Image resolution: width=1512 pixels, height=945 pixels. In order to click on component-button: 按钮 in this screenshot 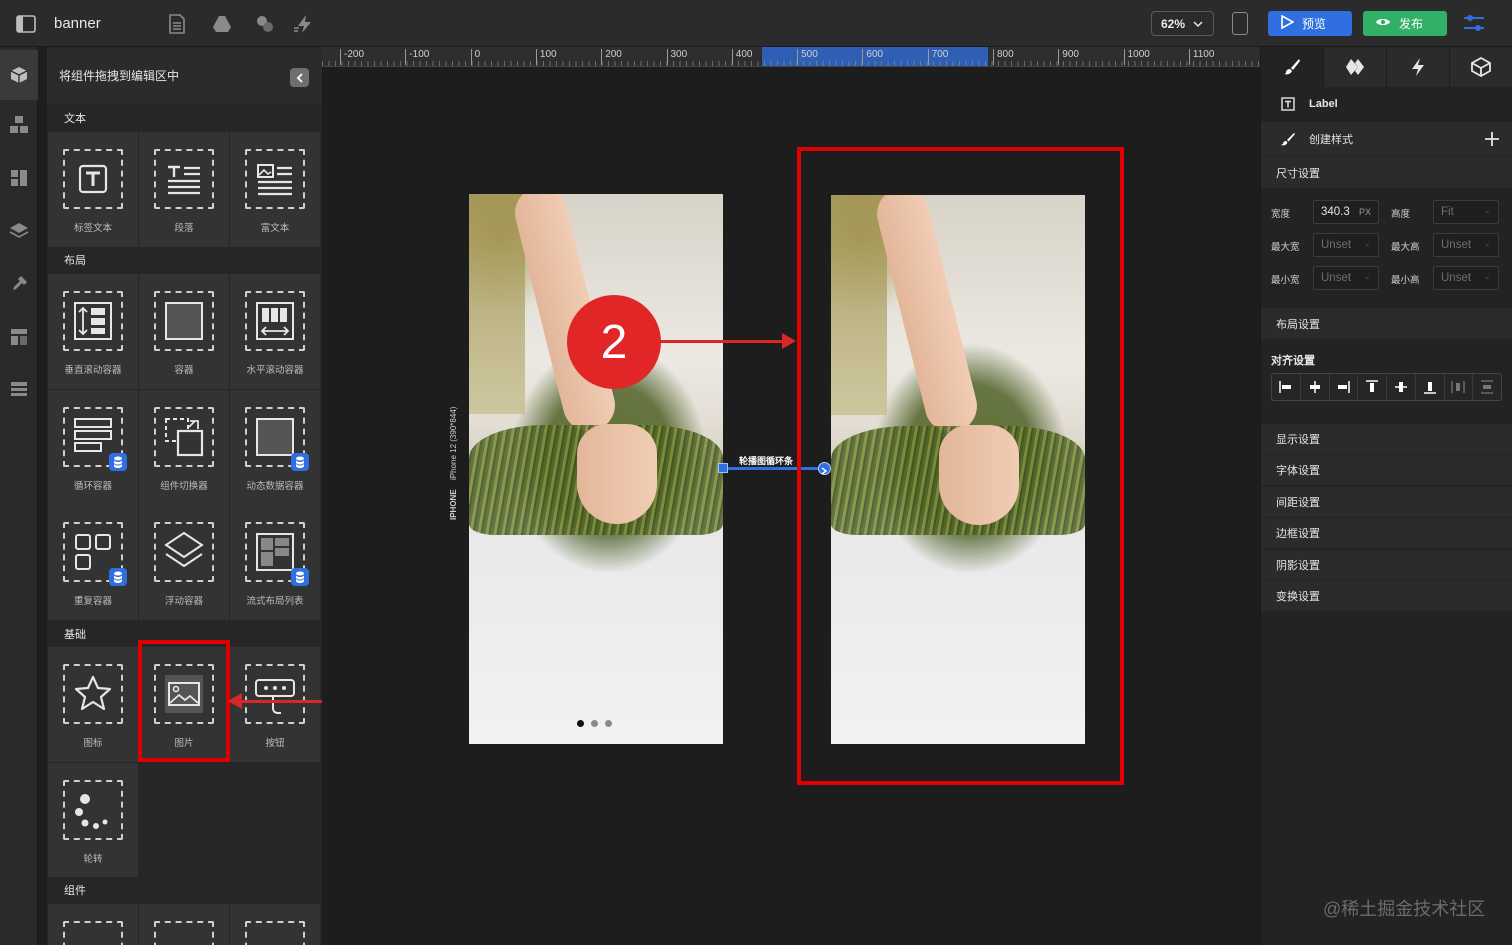, I will do `click(275, 704)`.